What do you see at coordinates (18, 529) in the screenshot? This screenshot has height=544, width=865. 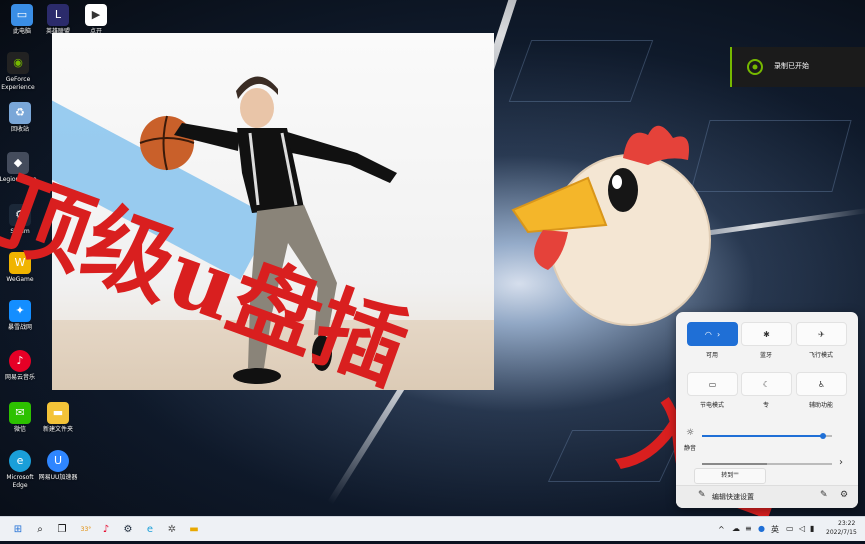 I see `windows-start-icon: ⊞` at bounding box center [18, 529].